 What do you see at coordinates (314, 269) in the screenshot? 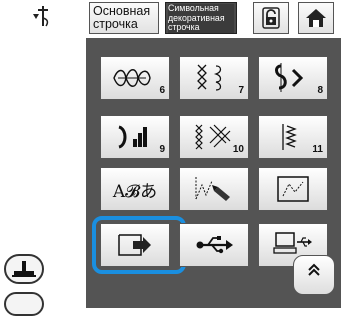
I see `chevron-up-icon` at bounding box center [314, 269].